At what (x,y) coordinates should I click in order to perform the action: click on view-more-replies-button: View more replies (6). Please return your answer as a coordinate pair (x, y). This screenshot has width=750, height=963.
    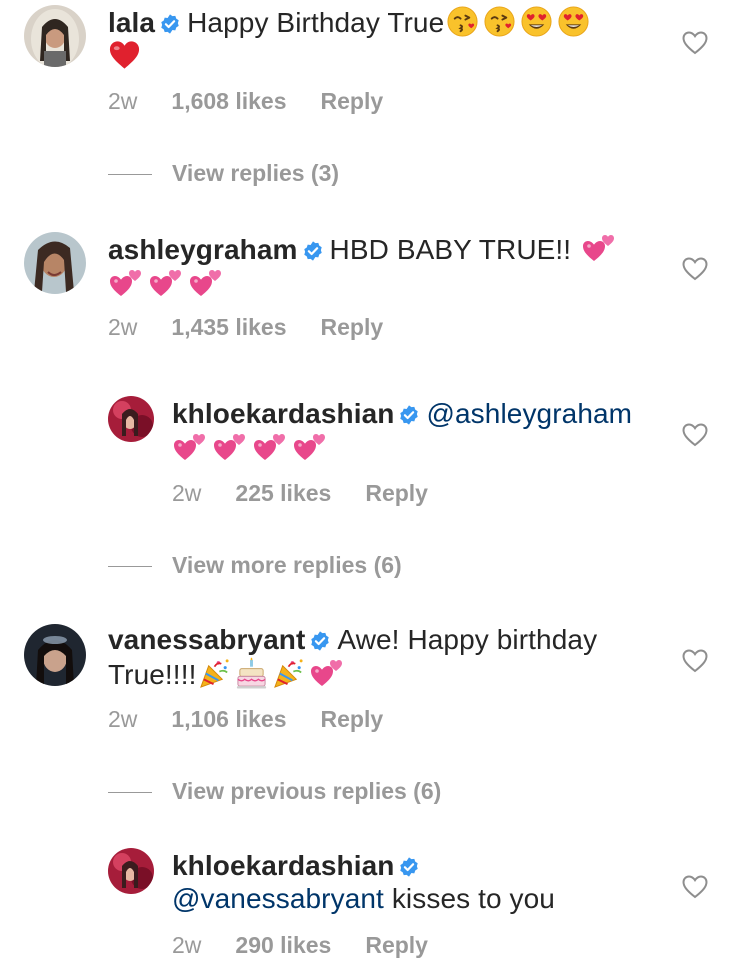
    Looking at the image, I should click on (255, 565).